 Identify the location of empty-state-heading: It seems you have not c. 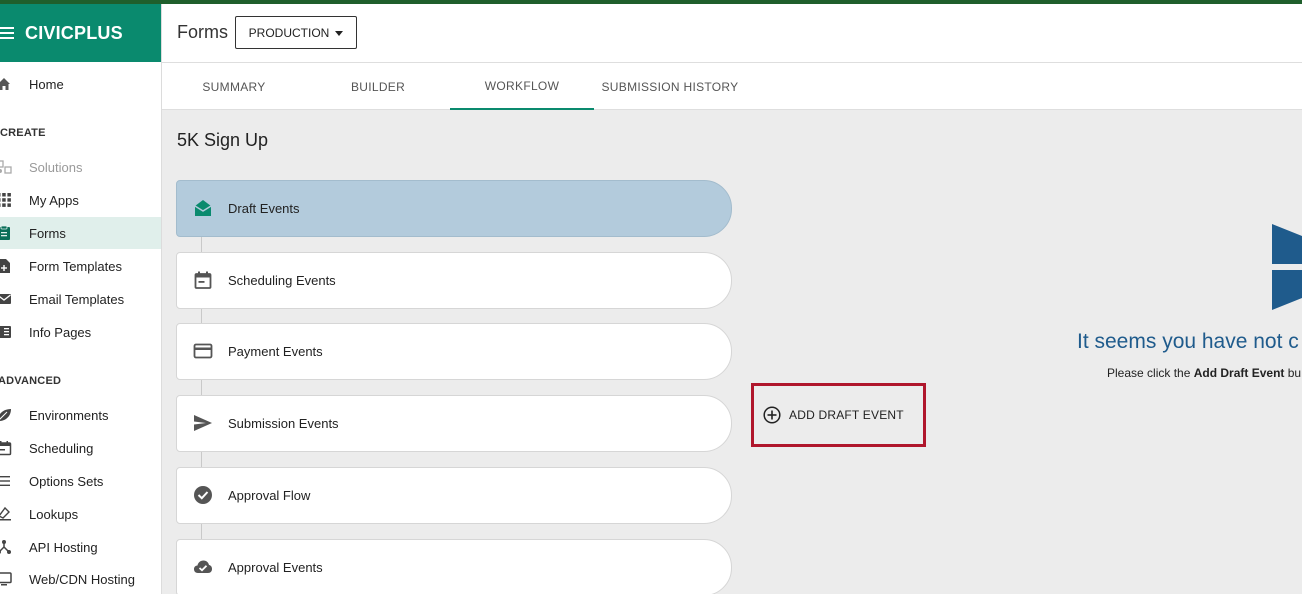
(1188, 341).